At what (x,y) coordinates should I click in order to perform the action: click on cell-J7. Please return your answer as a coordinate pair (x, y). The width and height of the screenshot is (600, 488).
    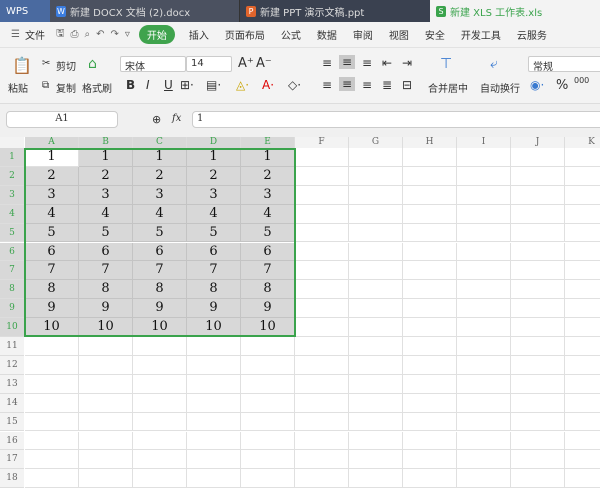
    Looking at the image, I should click on (538, 271).